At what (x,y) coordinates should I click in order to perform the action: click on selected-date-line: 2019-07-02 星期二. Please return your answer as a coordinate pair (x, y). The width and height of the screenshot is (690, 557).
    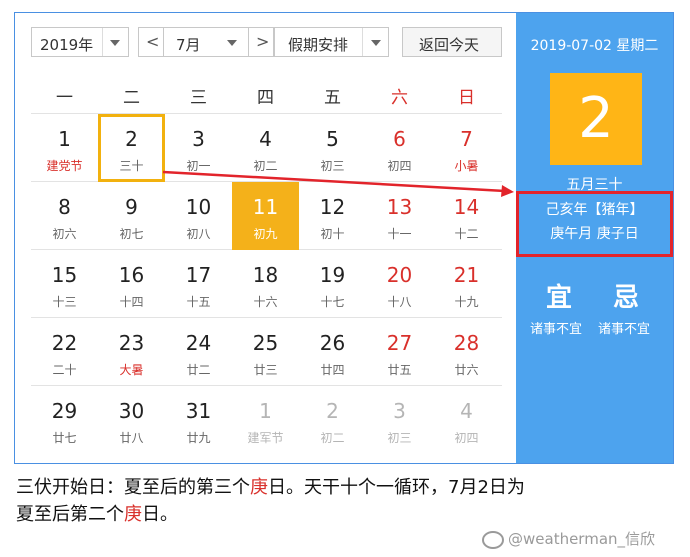
    Looking at the image, I should click on (594, 46).